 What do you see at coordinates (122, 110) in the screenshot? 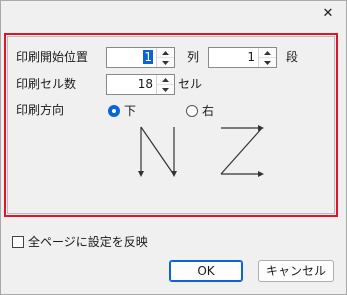
I see `direction-down-radio: 下` at bounding box center [122, 110].